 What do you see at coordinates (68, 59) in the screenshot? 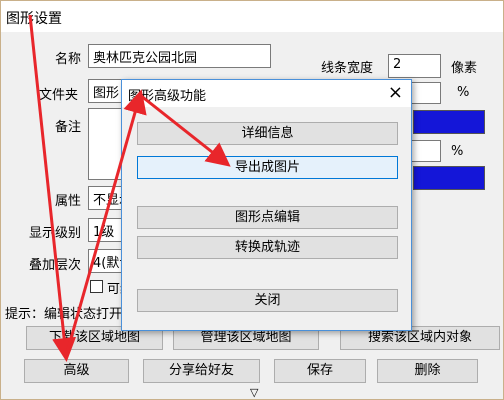
I see `name-label: 名称` at bounding box center [68, 59].